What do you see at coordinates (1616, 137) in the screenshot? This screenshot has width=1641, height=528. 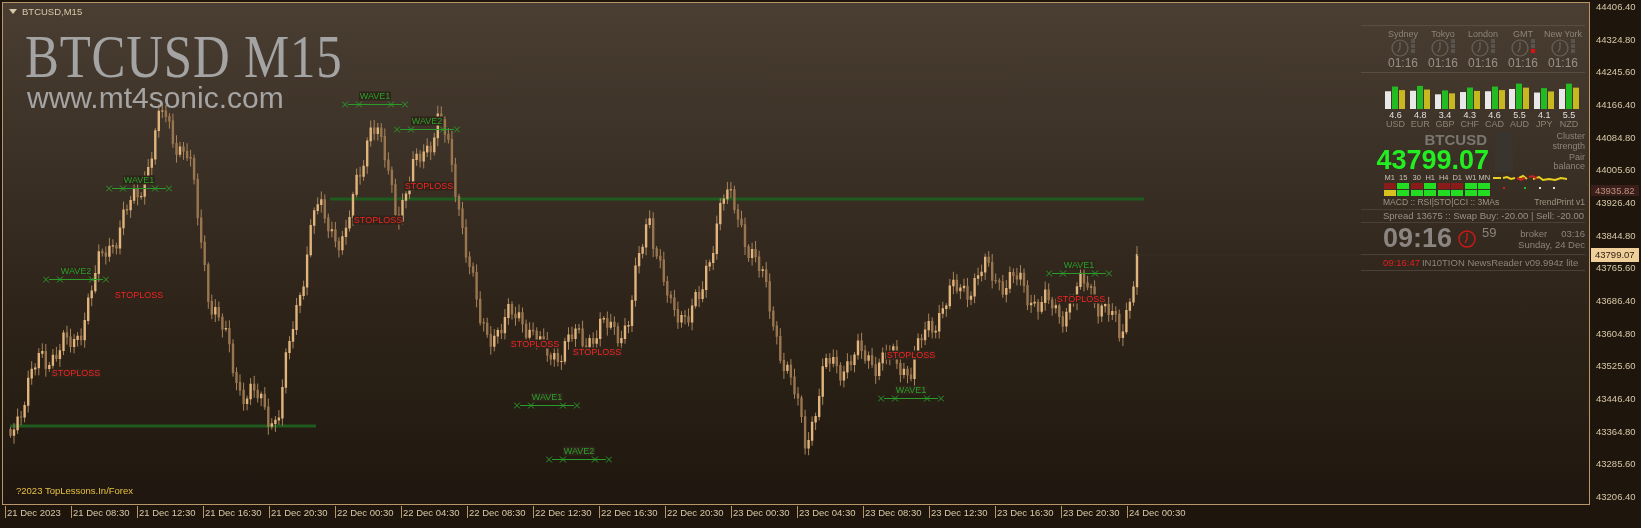 I see `price-tick-label: 44084.80` at bounding box center [1616, 137].